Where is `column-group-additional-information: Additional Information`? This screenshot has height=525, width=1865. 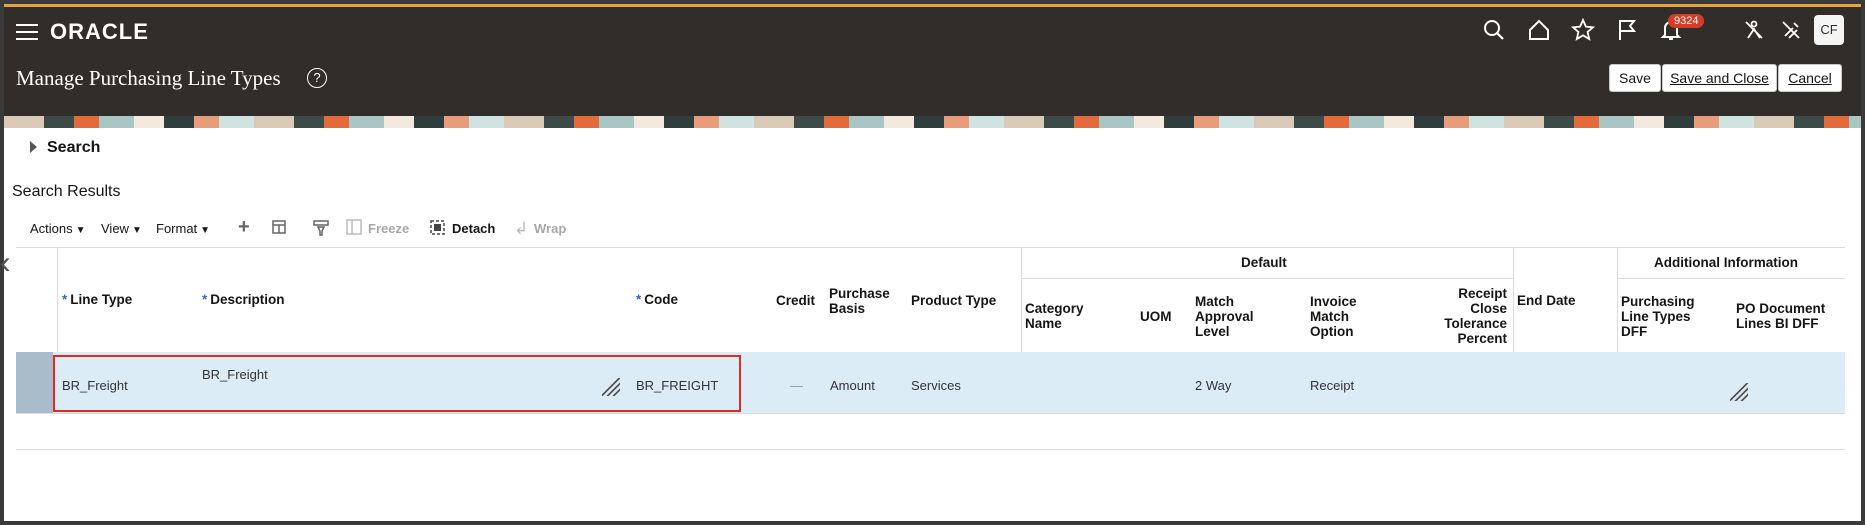 column-group-additional-information: Additional Information is located at coordinates (1726, 262).